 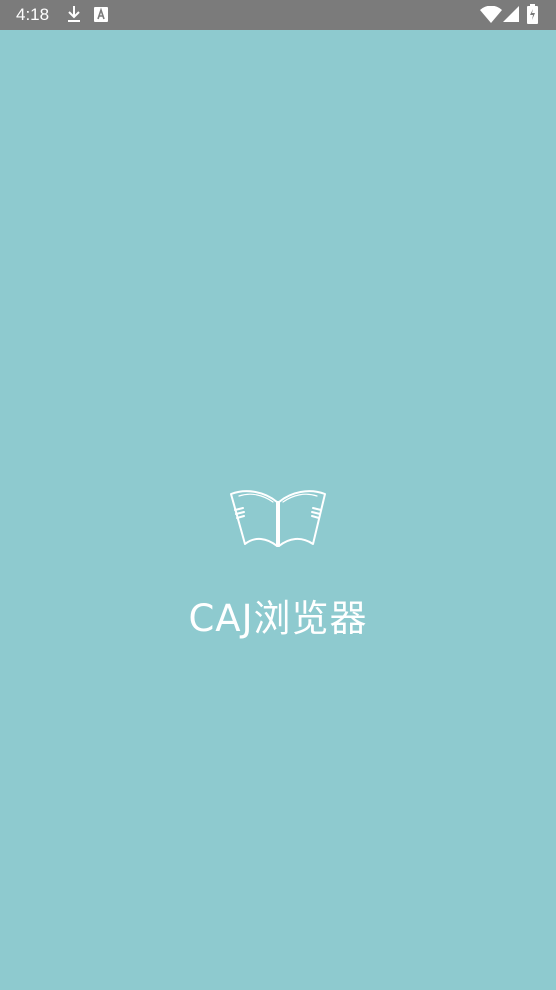 I want to click on open-book-icon, so click(x=279, y=519).